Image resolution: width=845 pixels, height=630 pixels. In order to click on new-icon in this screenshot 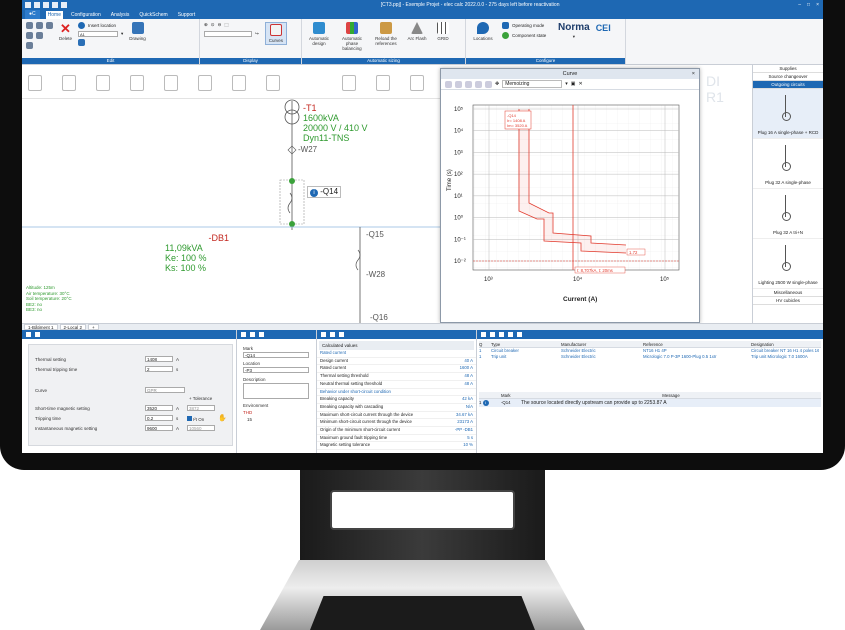, I will do `click(28, 5)`.